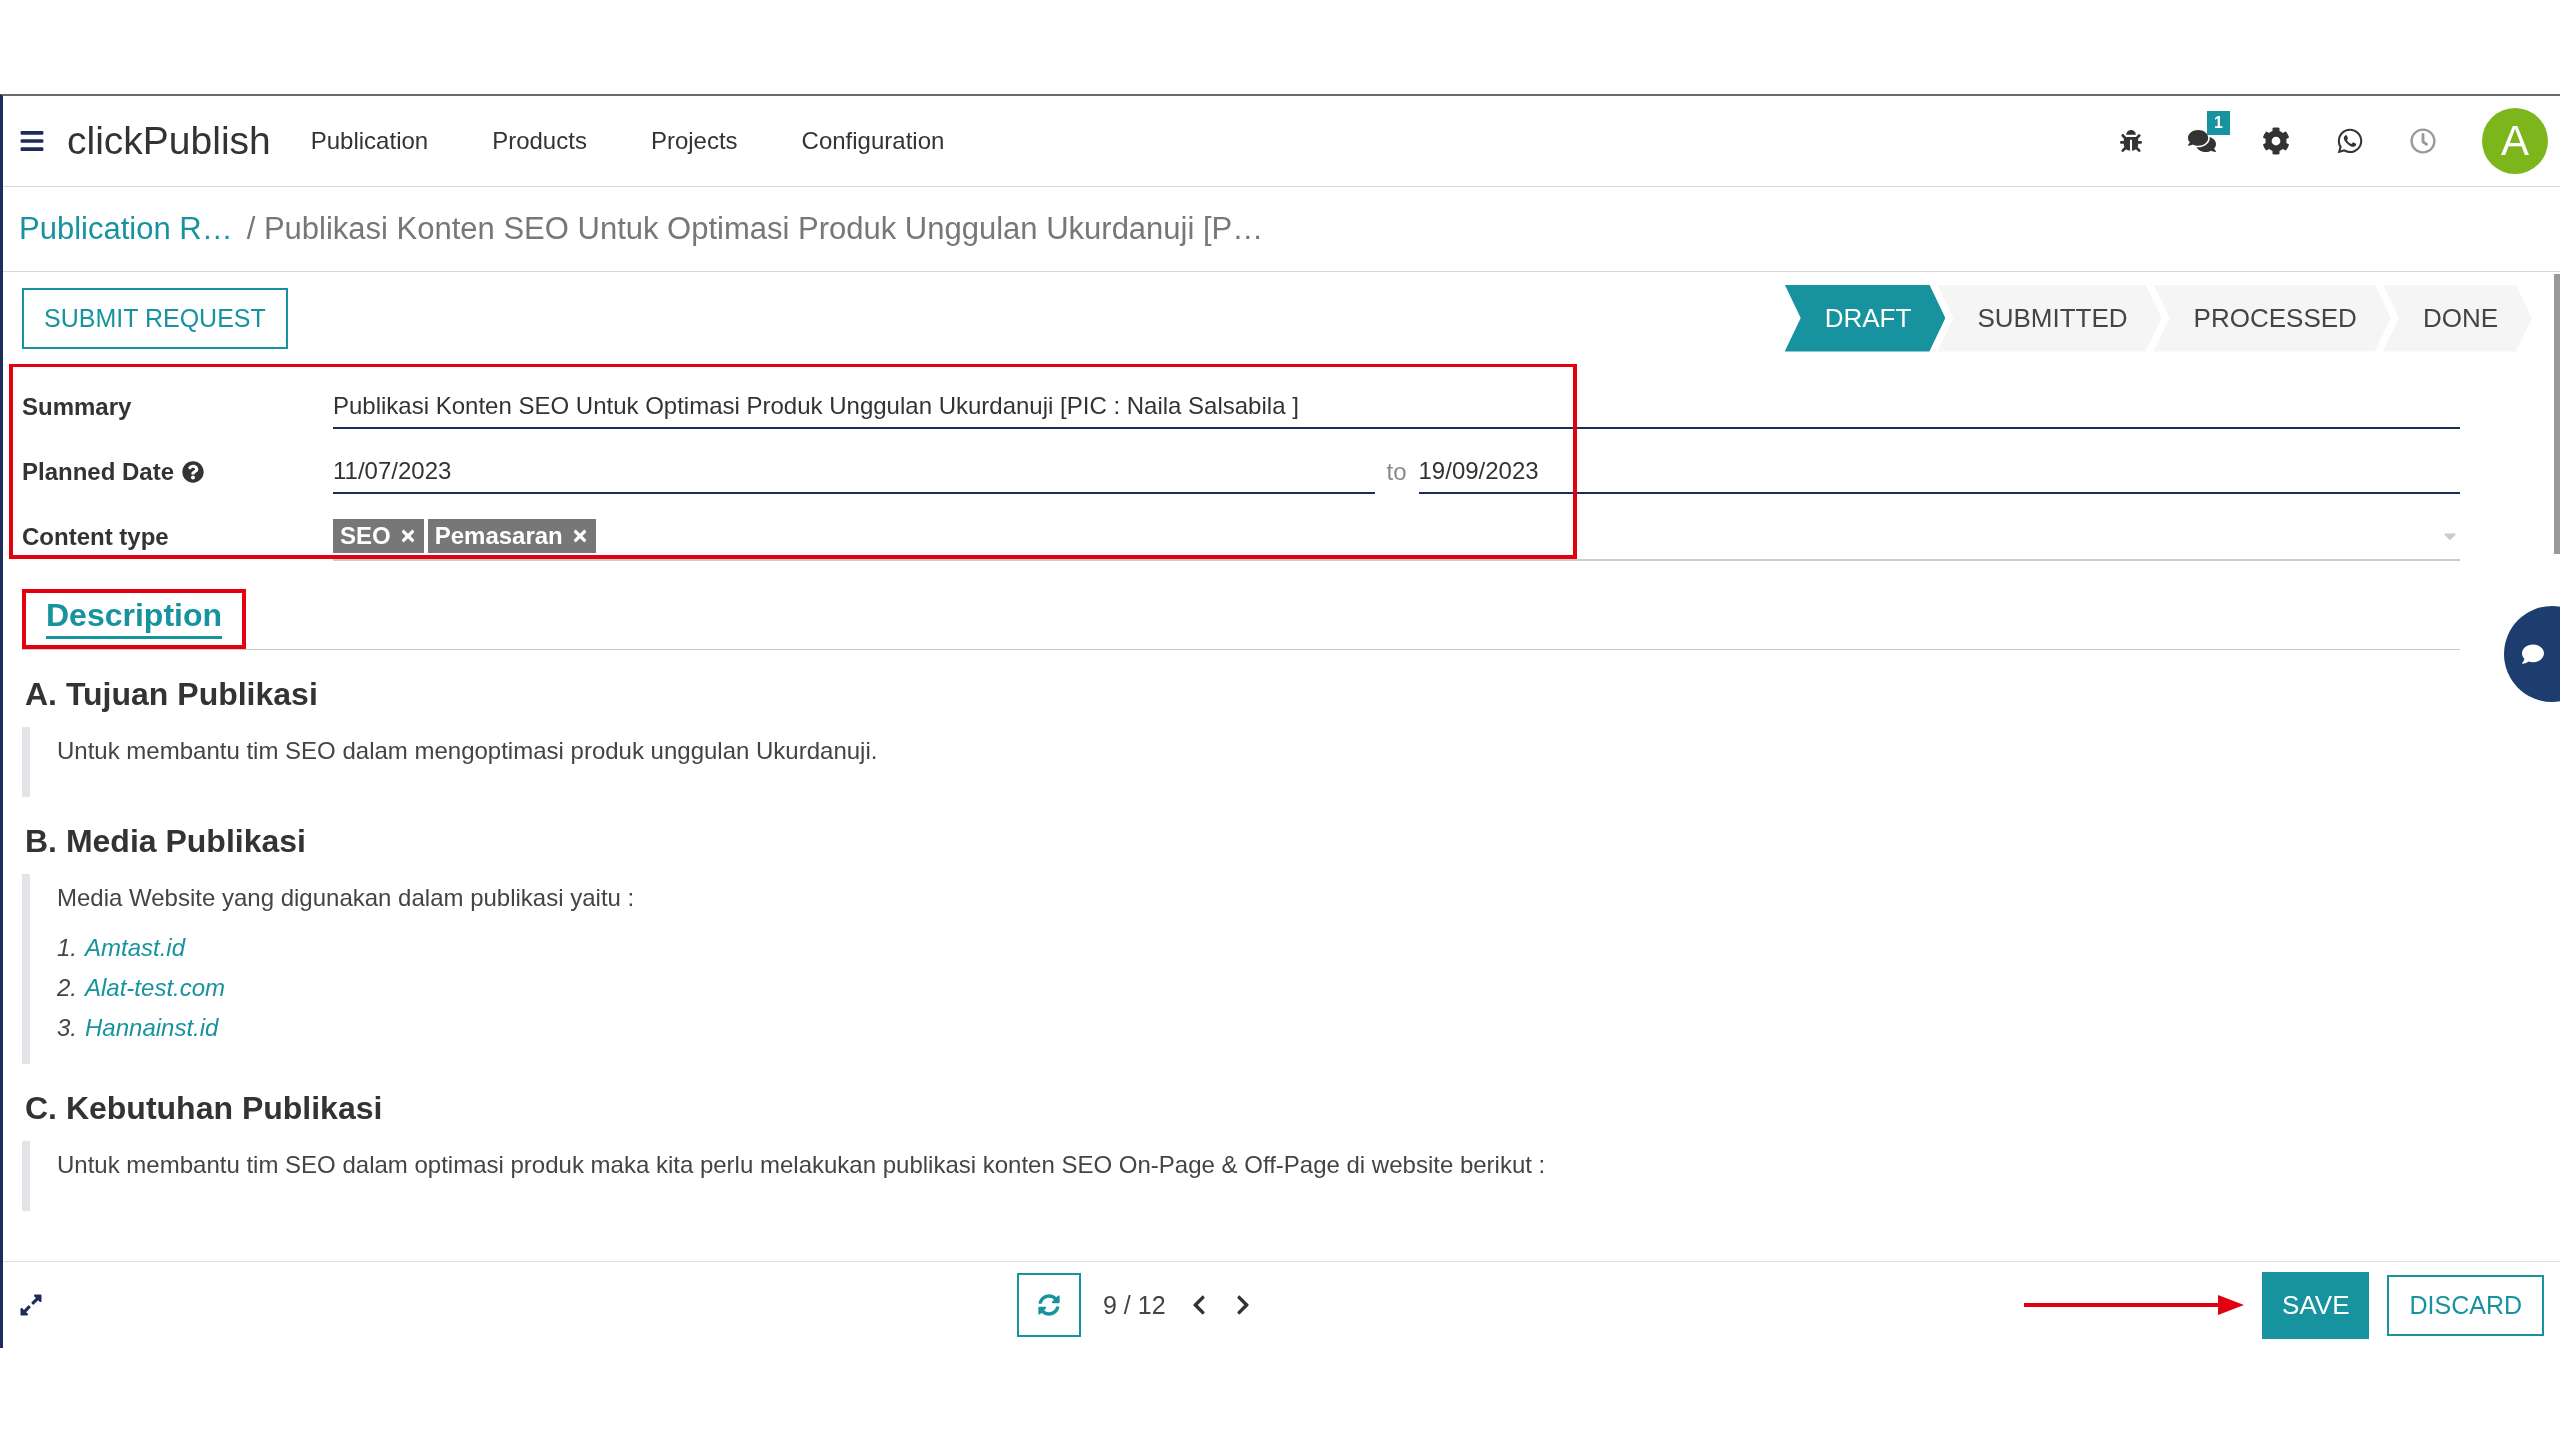 The image size is (2560, 1440). I want to click on settings-icon, so click(2276, 141).